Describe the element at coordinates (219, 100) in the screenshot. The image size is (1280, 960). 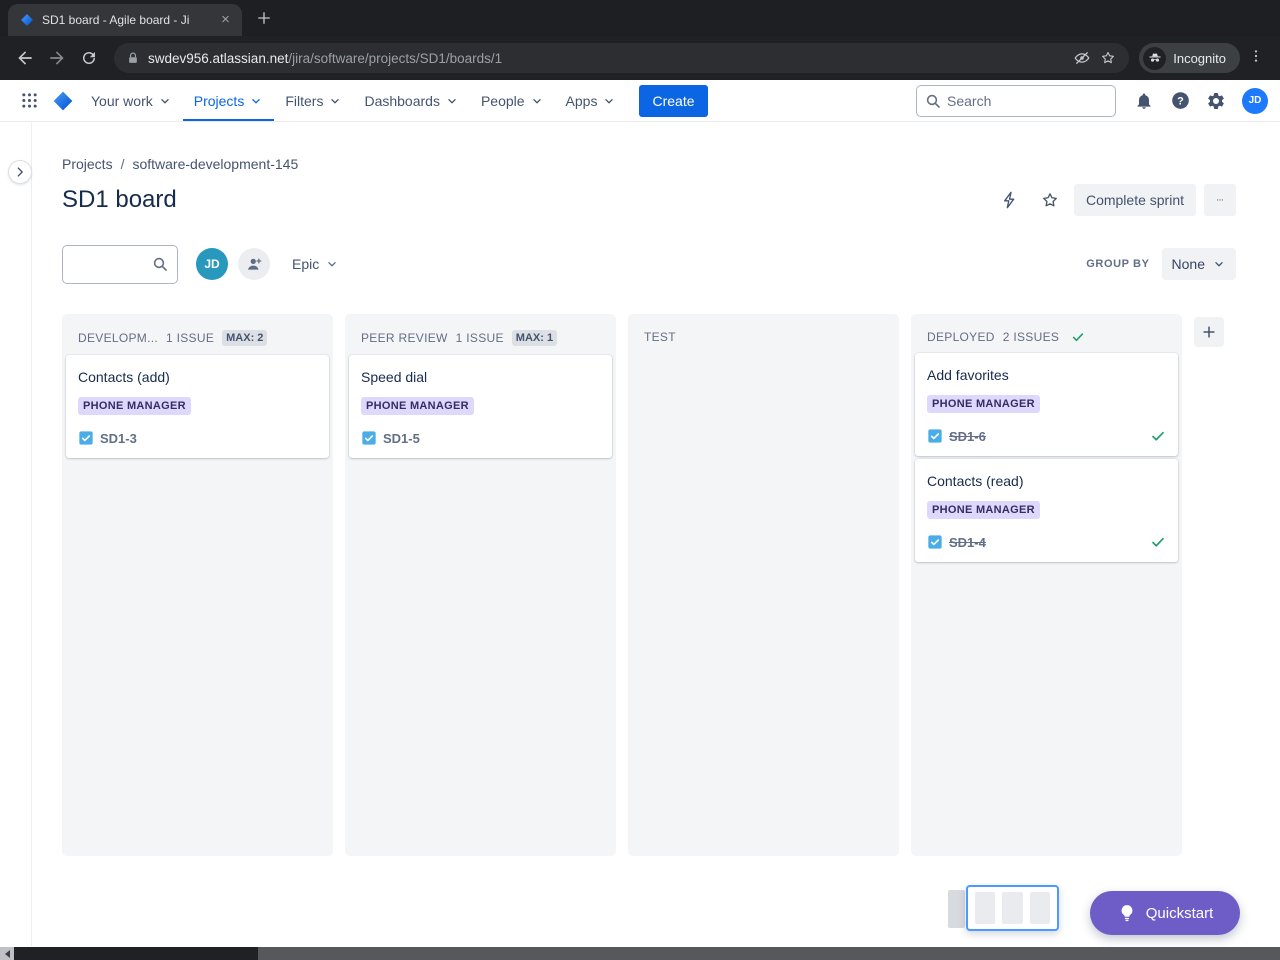
I see `nav-item-label: Projects` at that location.